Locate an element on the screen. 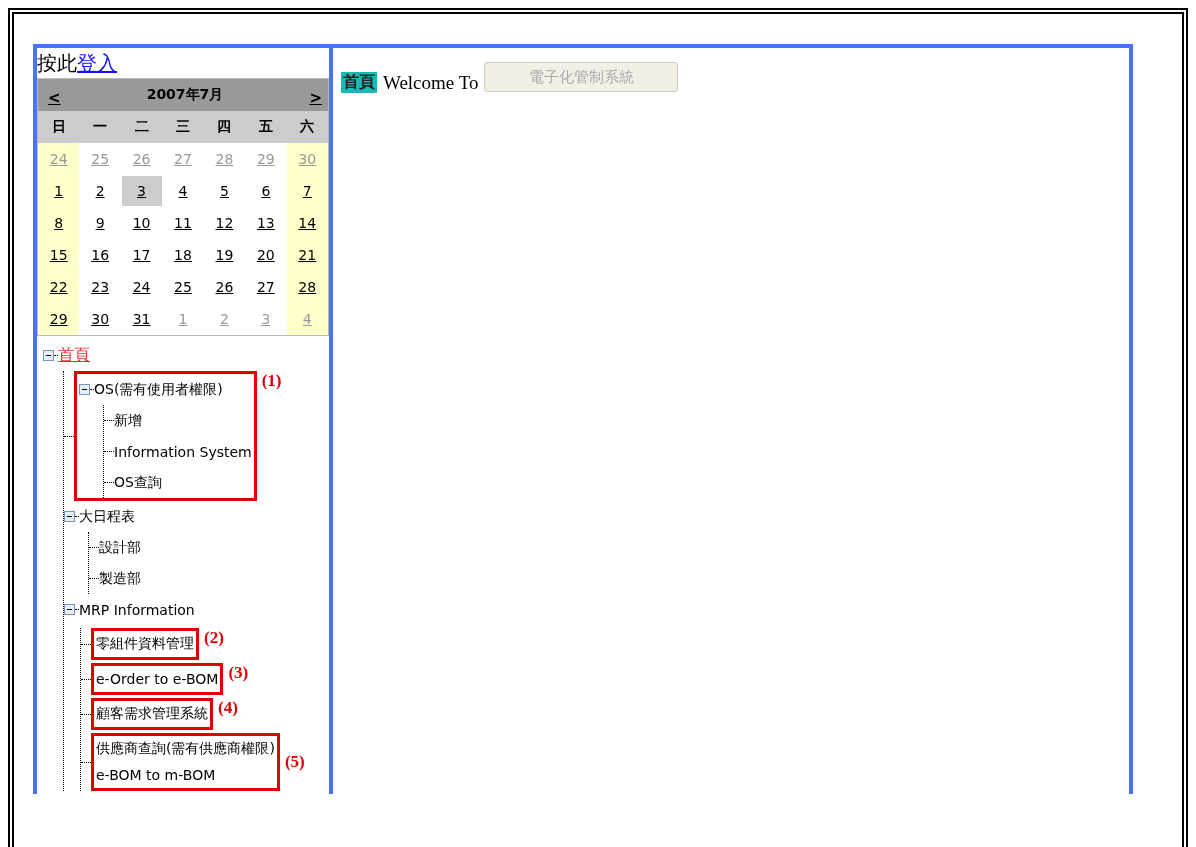 The height and width of the screenshot is (847, 1196). callout-label: (3) is located at coordinates (238, 673).